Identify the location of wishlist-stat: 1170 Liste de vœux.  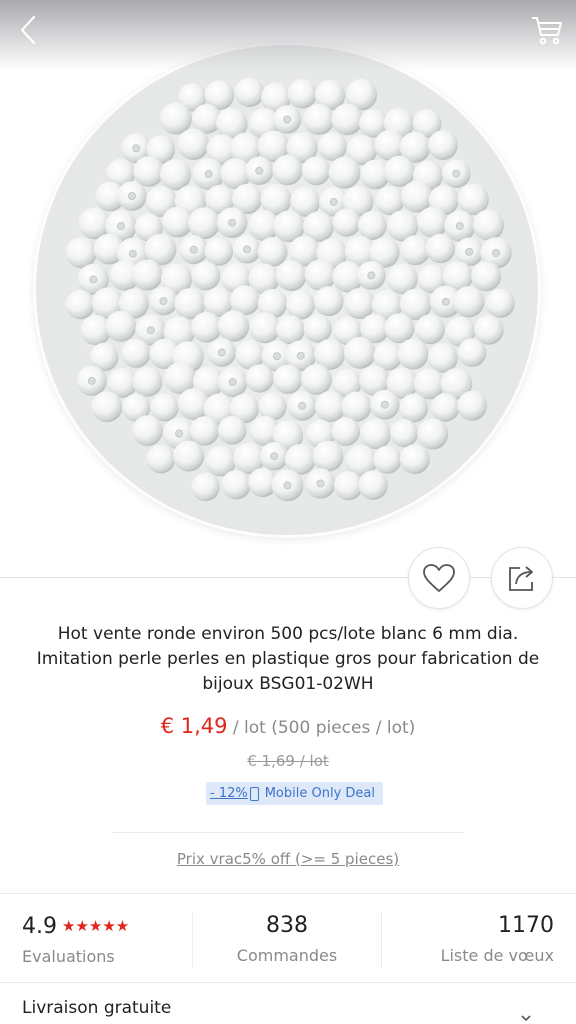
(468, 942).